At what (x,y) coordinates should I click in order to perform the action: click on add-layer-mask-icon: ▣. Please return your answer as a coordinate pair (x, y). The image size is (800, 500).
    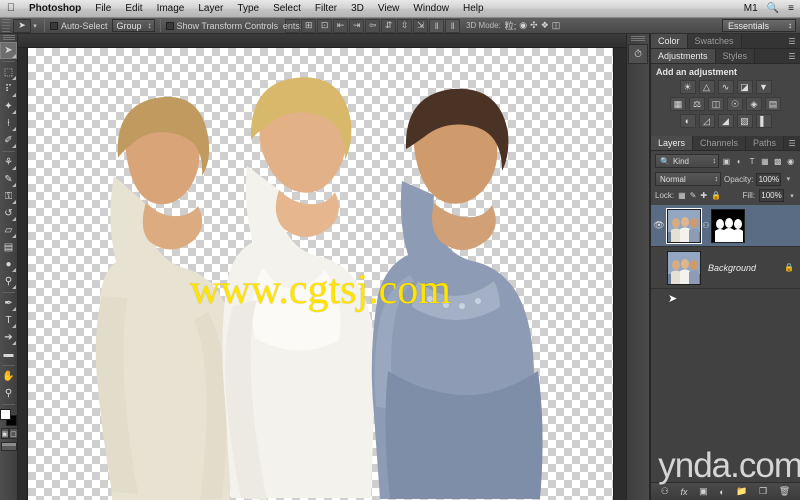
    Looking at the image, I should click on (703, 491).